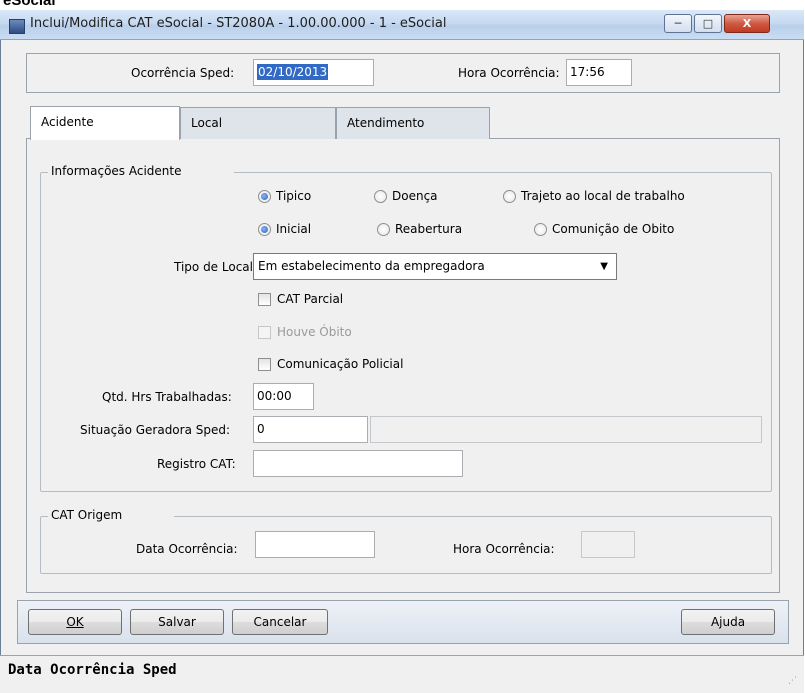  I want to click on minimize-button: ─, so click(678, 23).